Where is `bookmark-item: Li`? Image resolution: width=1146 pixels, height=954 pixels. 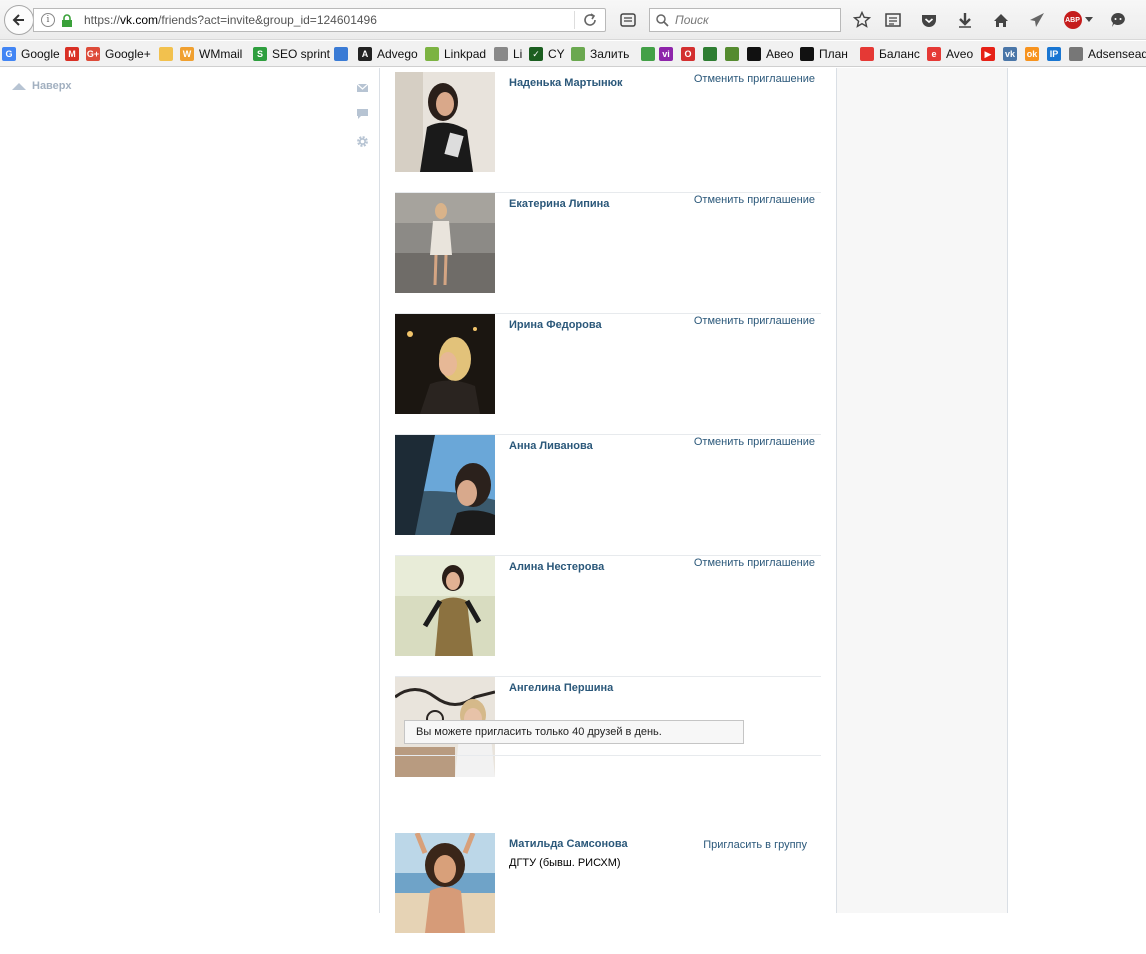
bookmark-item: Li is located at coordinates (508, 54).